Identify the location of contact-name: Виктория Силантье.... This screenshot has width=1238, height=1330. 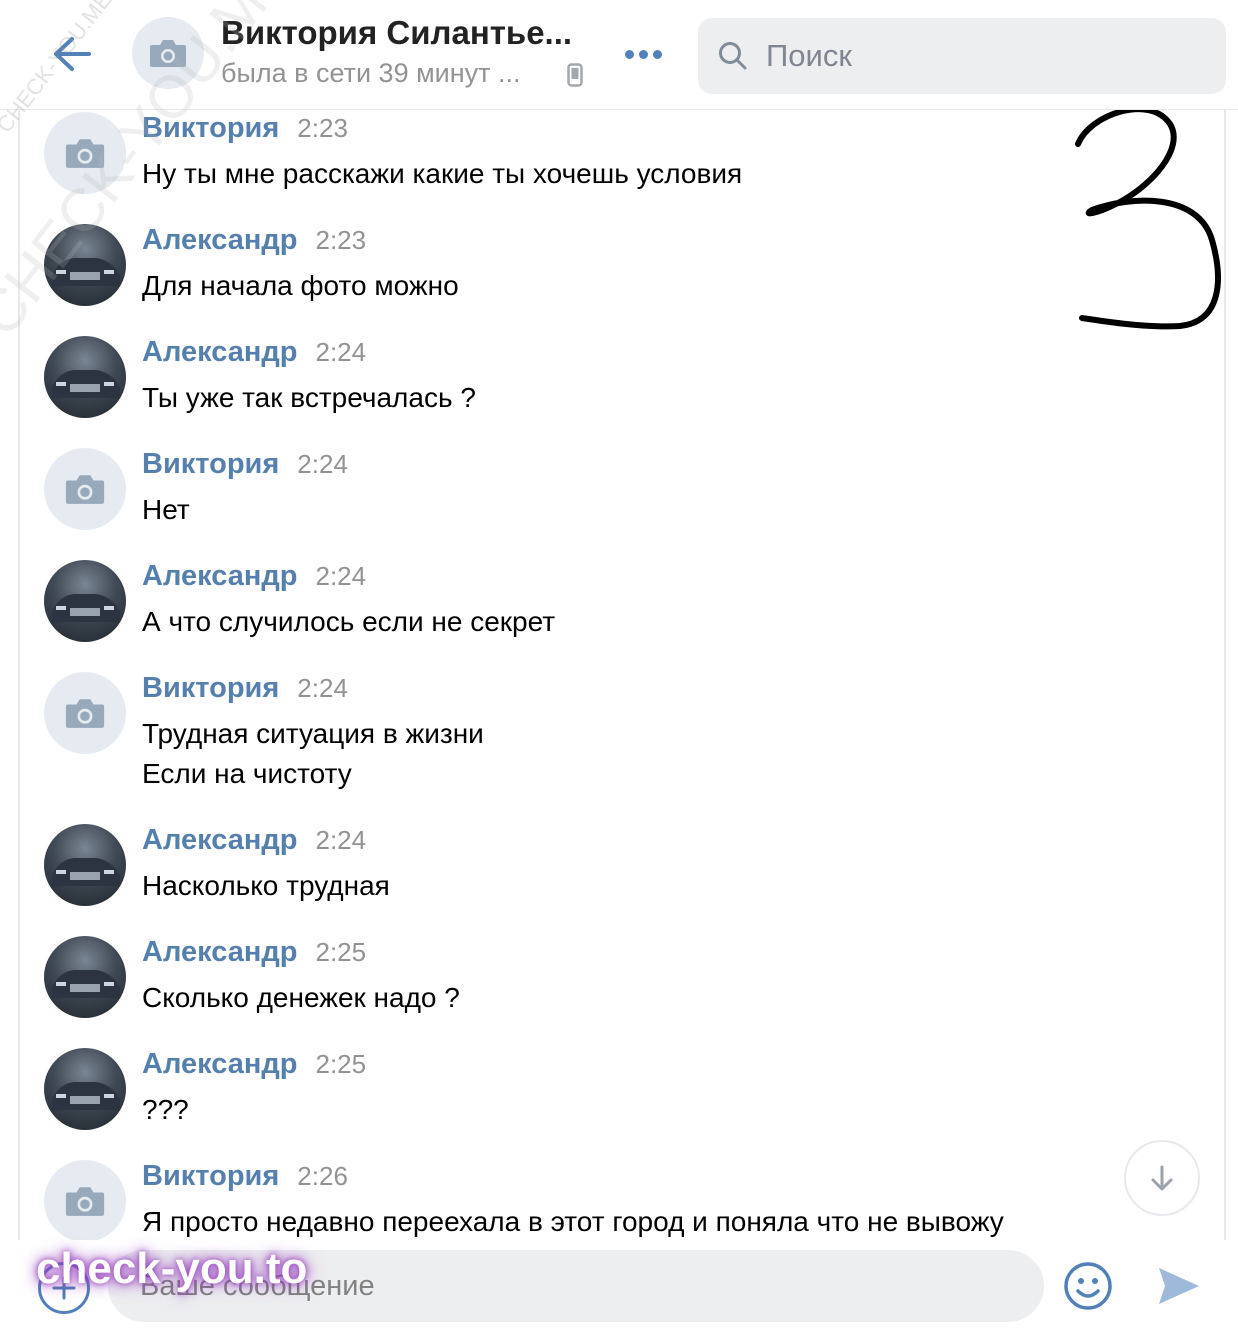
(396, 33).